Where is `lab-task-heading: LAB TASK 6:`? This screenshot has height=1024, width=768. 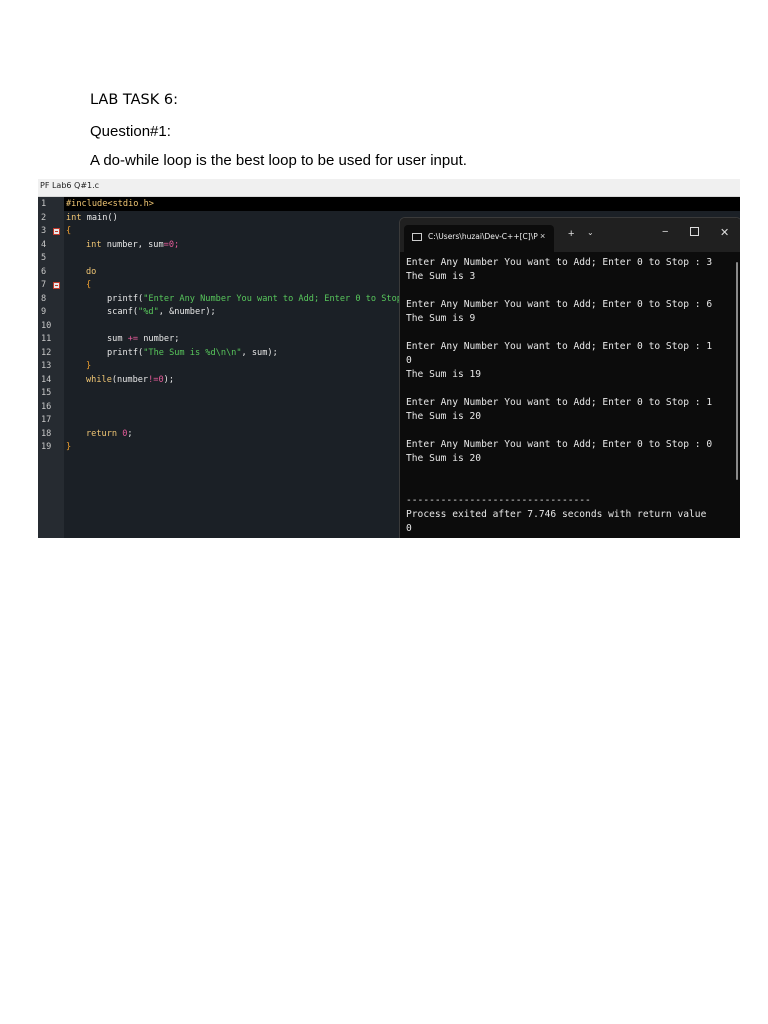
lab-task-heading: LAB TASK 6: is located at coordinates (134, 100).